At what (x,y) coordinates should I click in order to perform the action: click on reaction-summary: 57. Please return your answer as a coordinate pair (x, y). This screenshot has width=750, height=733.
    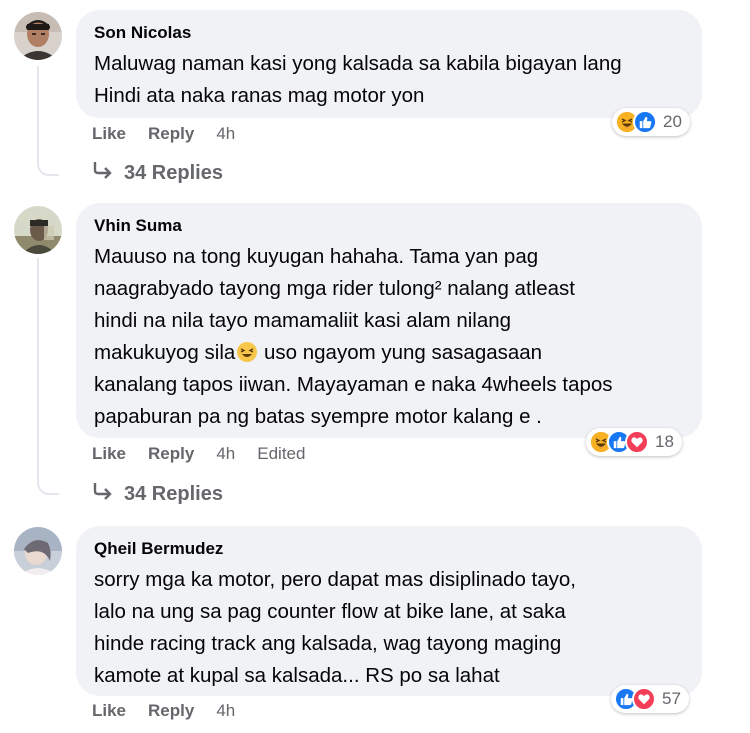
    Looking at the image, I should click on (650, 699).